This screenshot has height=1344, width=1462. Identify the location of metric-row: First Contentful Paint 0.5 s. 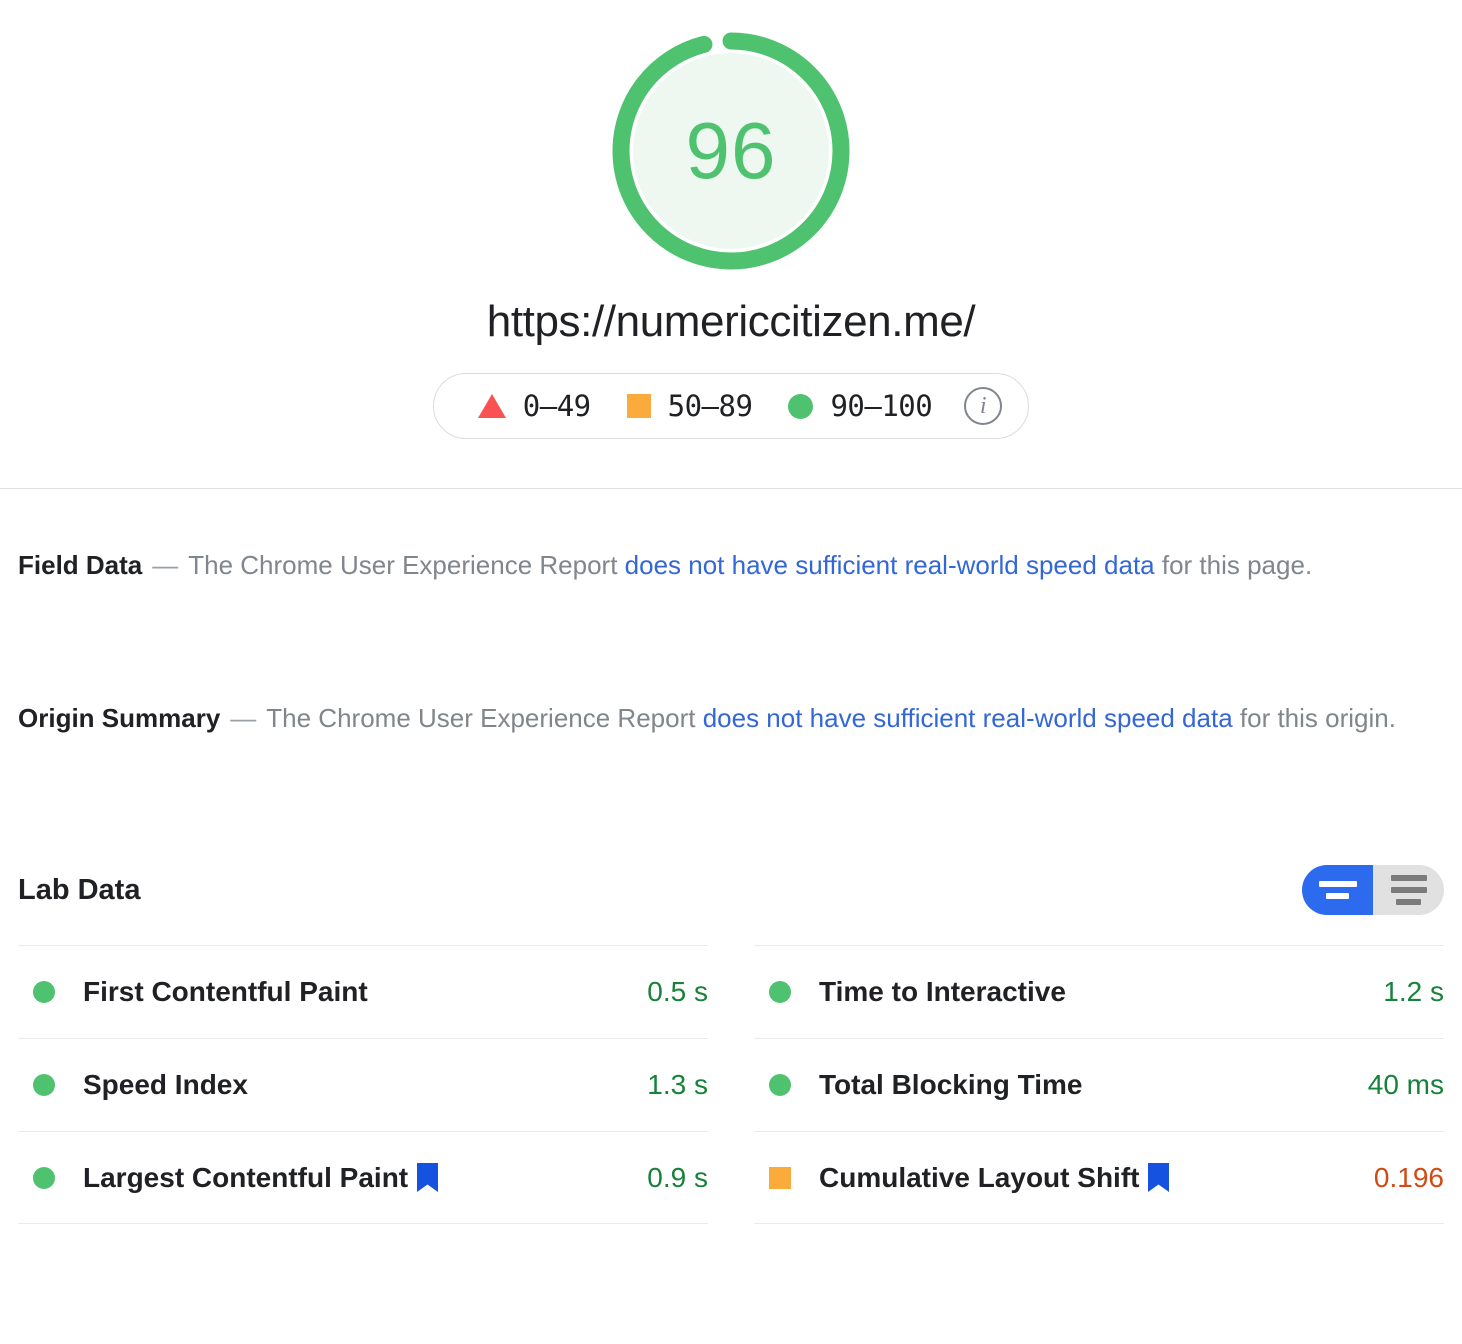
(363, 991).